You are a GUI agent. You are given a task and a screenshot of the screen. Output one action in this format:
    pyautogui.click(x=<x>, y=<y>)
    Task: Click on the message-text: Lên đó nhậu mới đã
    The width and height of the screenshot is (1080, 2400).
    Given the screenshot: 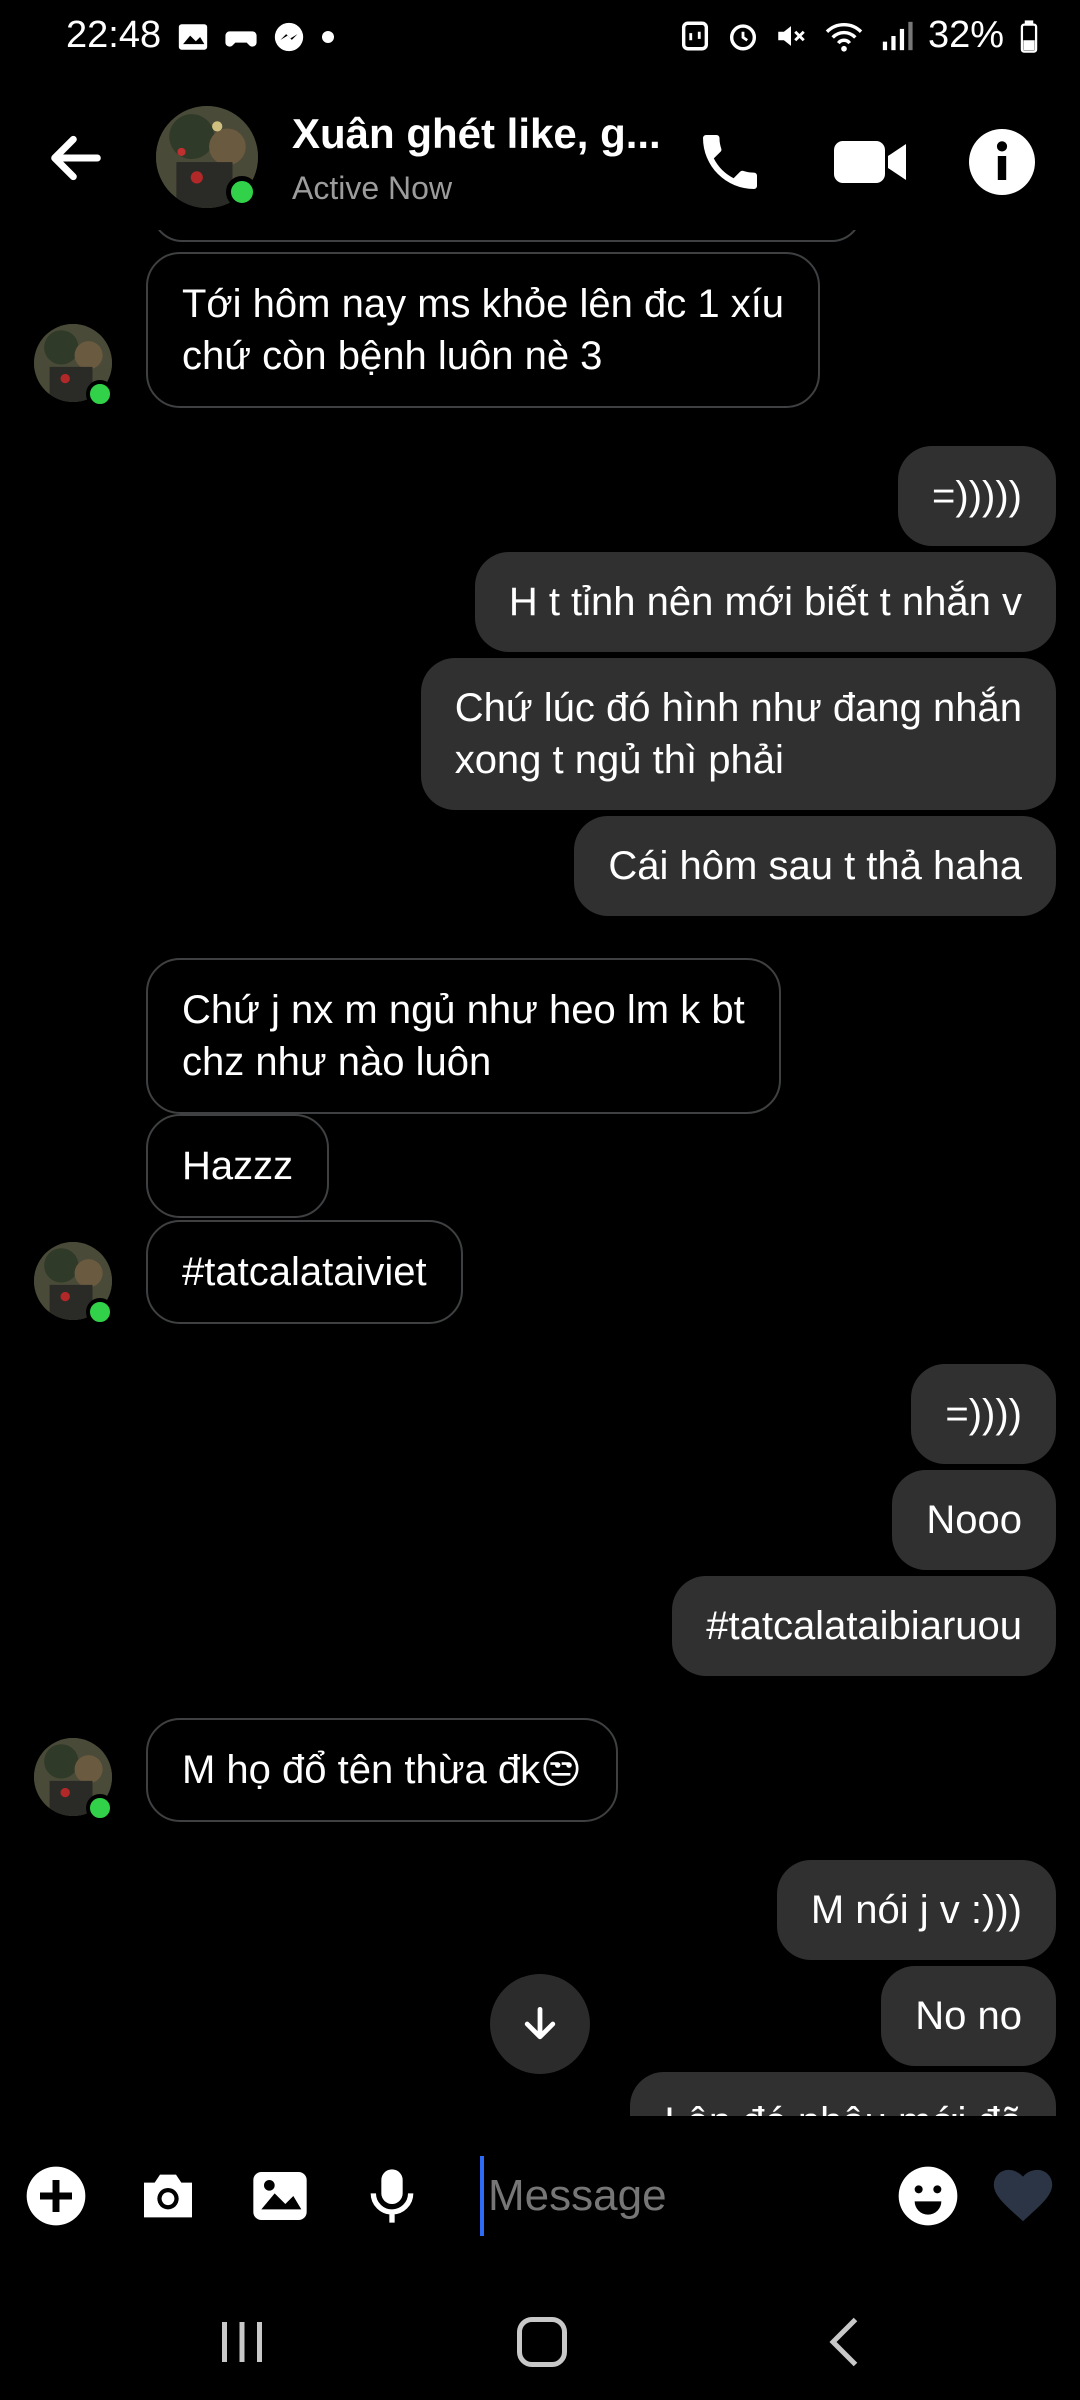 What is the action you would take?
    pyautogui.click(x=843, y=2108)
    